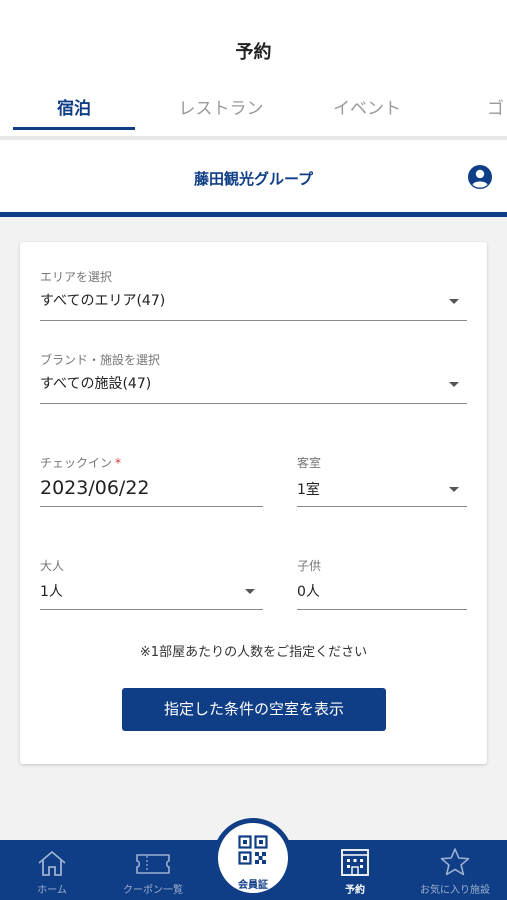 Image resolution: width=507 pixels, height=900 pixels. What do you see at coordinates (382, 481) in the screenshot?
I see `rooms-select: 客室 1室` at bounding box center [382, 481].